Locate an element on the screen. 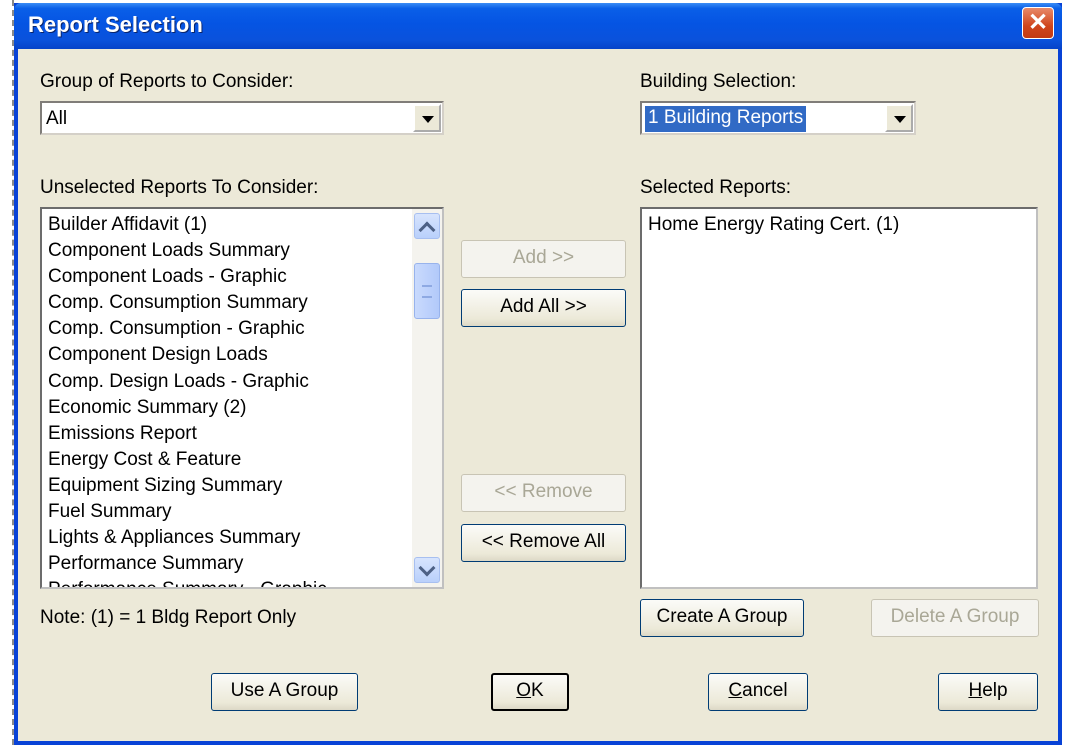 The width and height of the screenshot is (1067, 745). use-group-button: Use A Group is located at coordinates (284, 692).